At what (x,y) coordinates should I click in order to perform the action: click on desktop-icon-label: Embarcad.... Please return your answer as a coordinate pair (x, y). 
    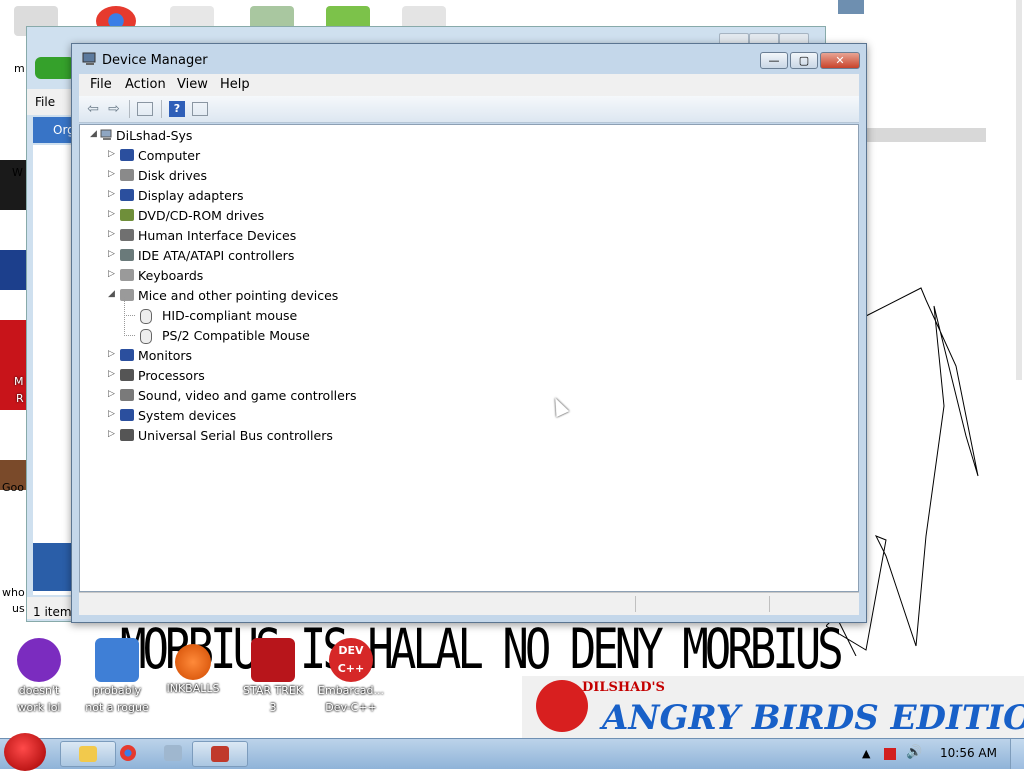
    Looking at the image, I should click on (351, 690).